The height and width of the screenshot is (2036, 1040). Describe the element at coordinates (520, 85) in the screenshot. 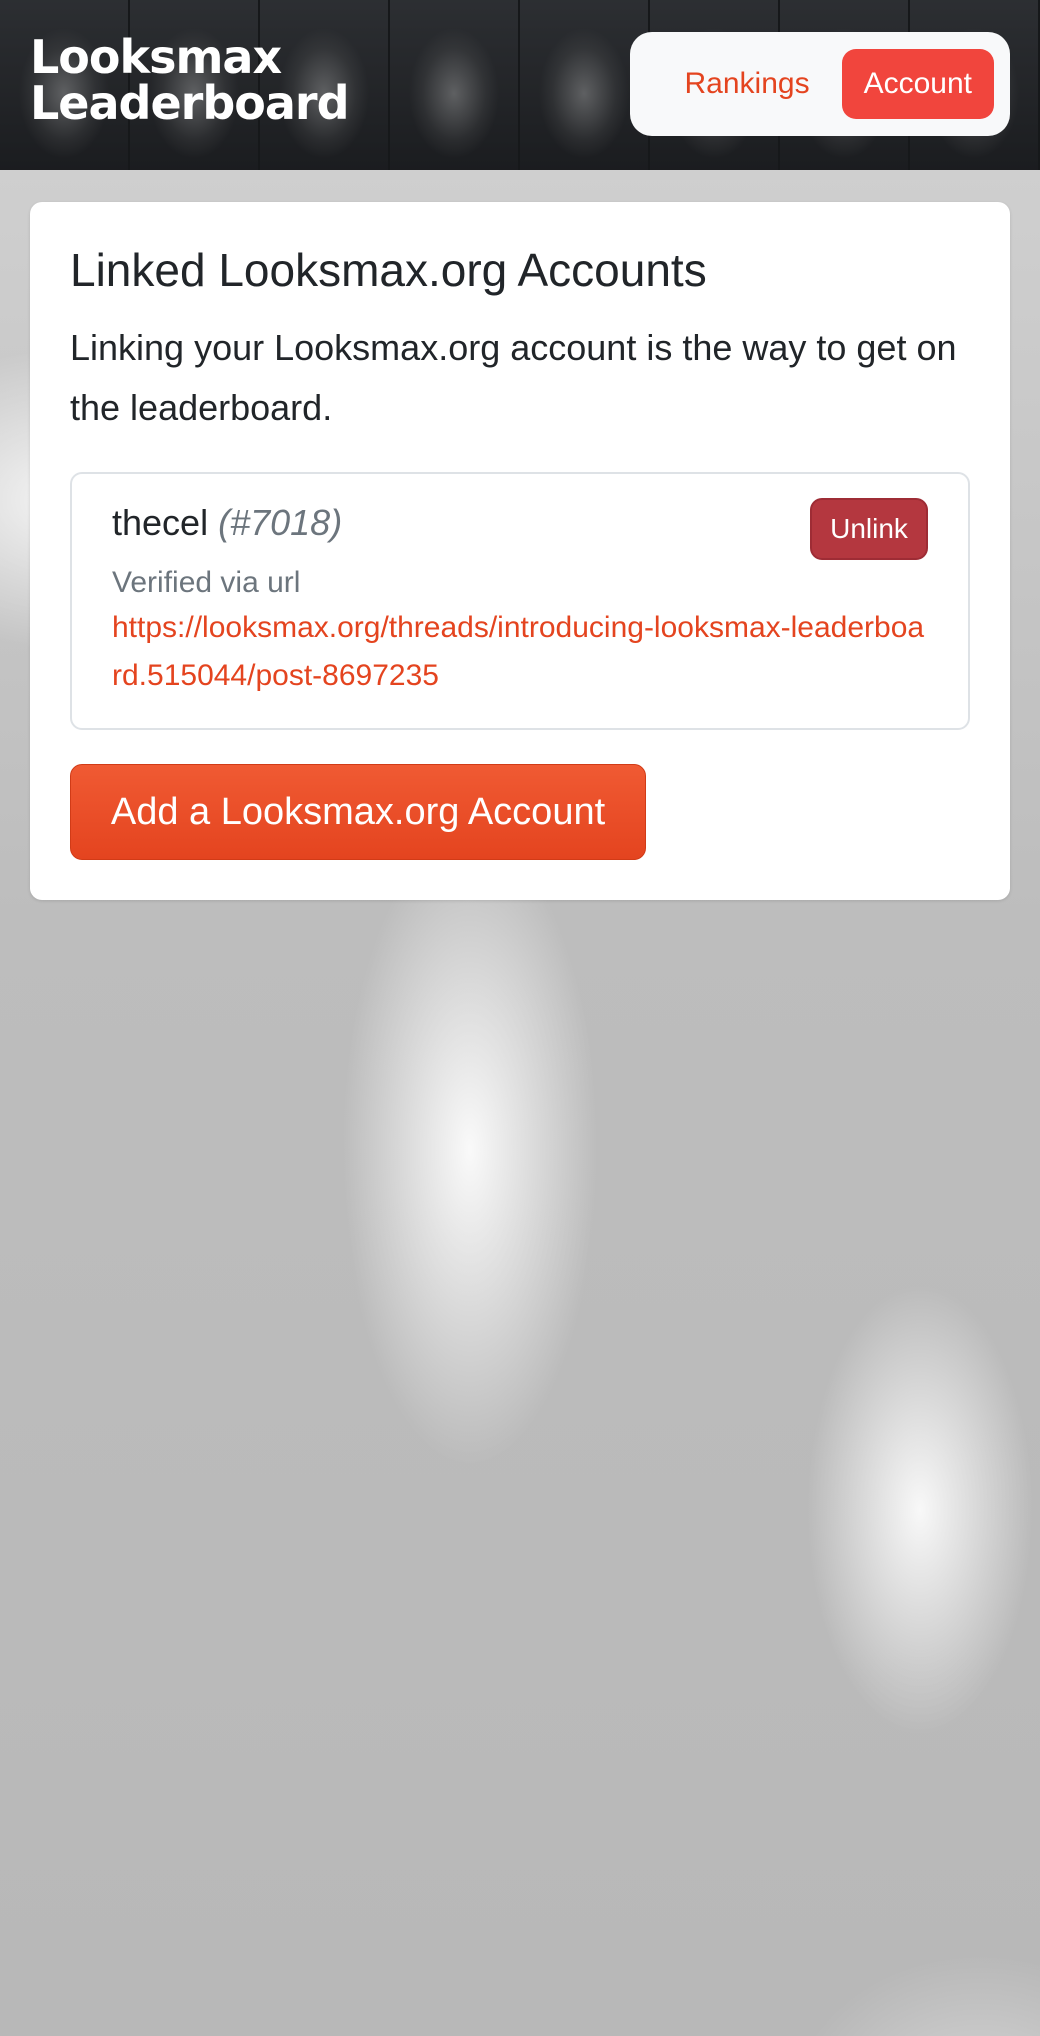

I see `site-header: Looksmax Leaderboard Rankings Account` at that location.